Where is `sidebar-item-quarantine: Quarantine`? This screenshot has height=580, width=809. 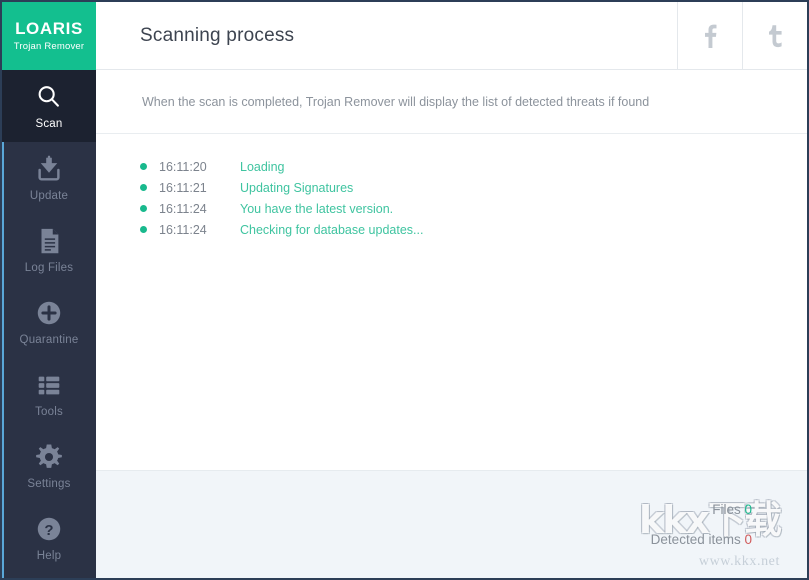
sidebar-item-quarantine: Quarantine is located at coordinates (49, 322).